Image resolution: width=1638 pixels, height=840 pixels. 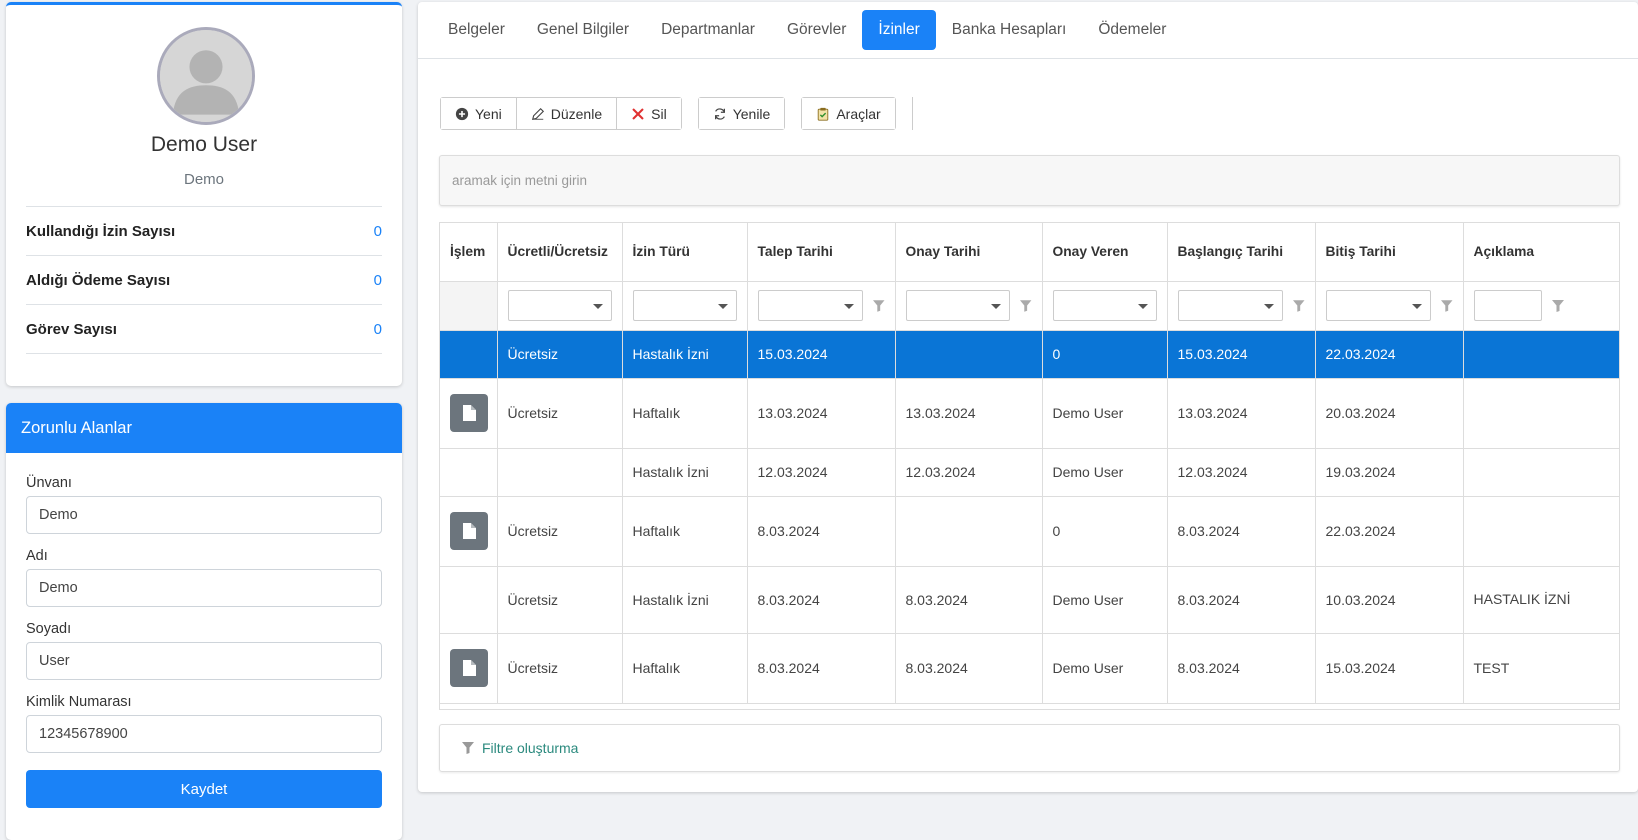 What do you see at coordinates (969, 354) in the screenshot?
I see `approval-date-cell` at bounding box center [969, 354].